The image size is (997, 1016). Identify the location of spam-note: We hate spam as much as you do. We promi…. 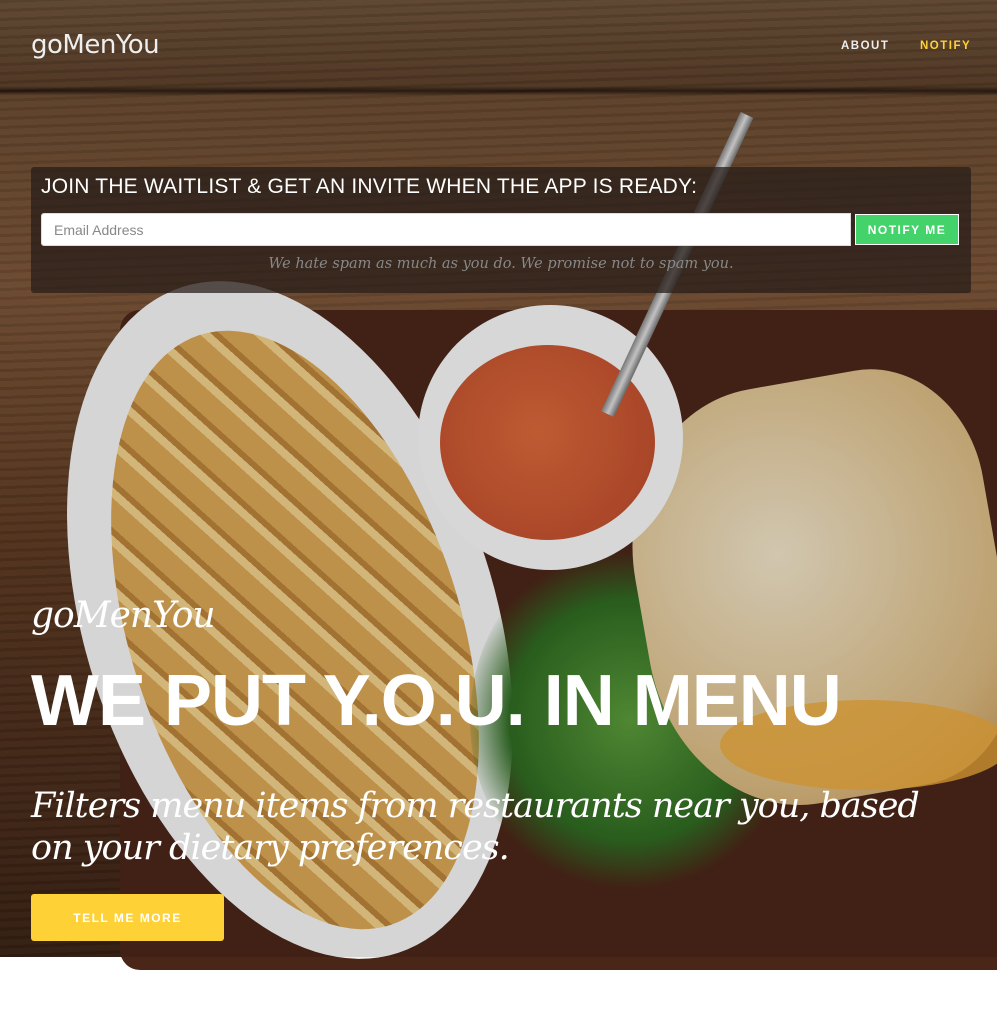
(501, 264).